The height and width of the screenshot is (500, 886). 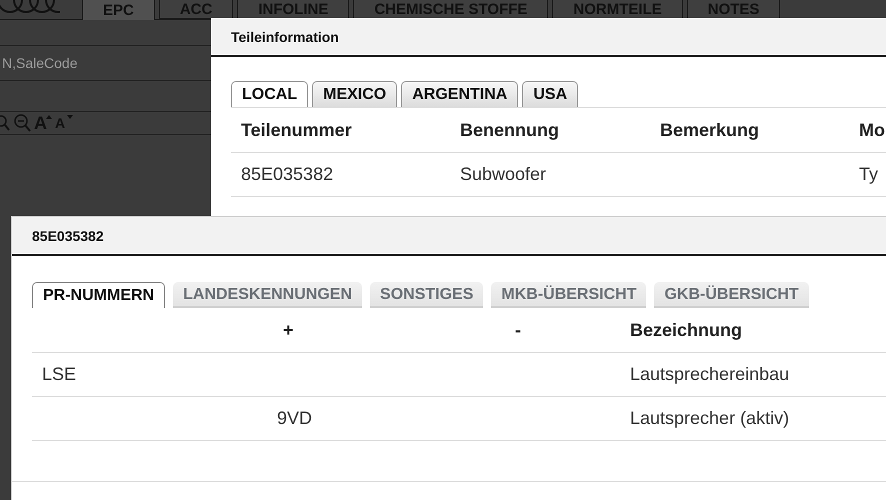 I want to click on tab: LOCAL, so click(x=269, y=94).